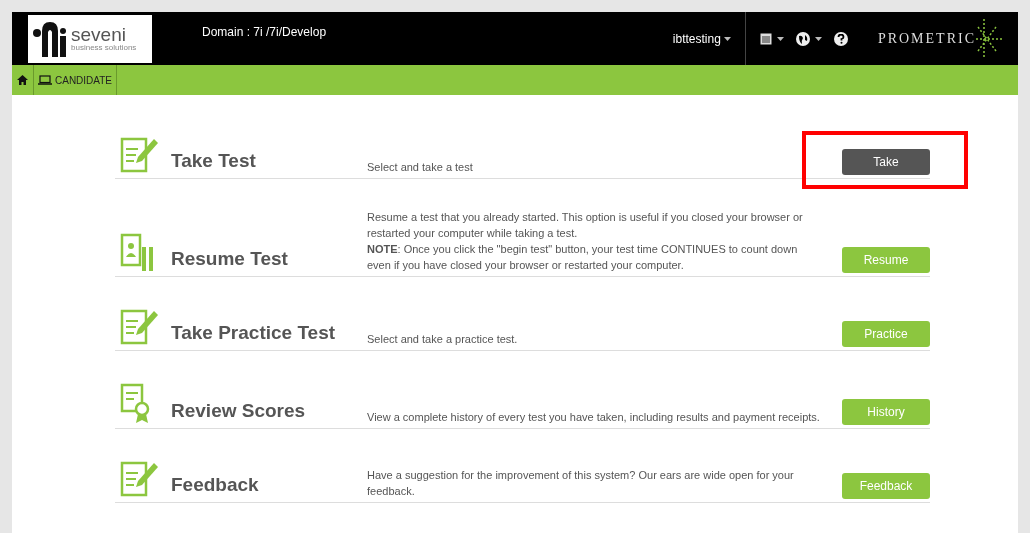 The image size is (1030, 533). I want to click on laptop-icon, so click(45, 80).